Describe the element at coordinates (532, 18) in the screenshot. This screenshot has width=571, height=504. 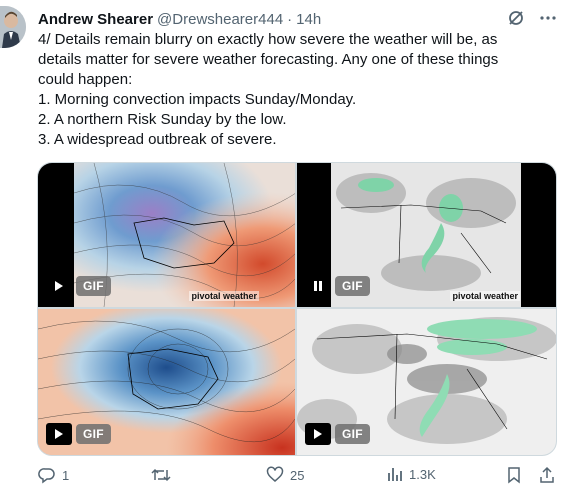
I see `header-actions` at that location.